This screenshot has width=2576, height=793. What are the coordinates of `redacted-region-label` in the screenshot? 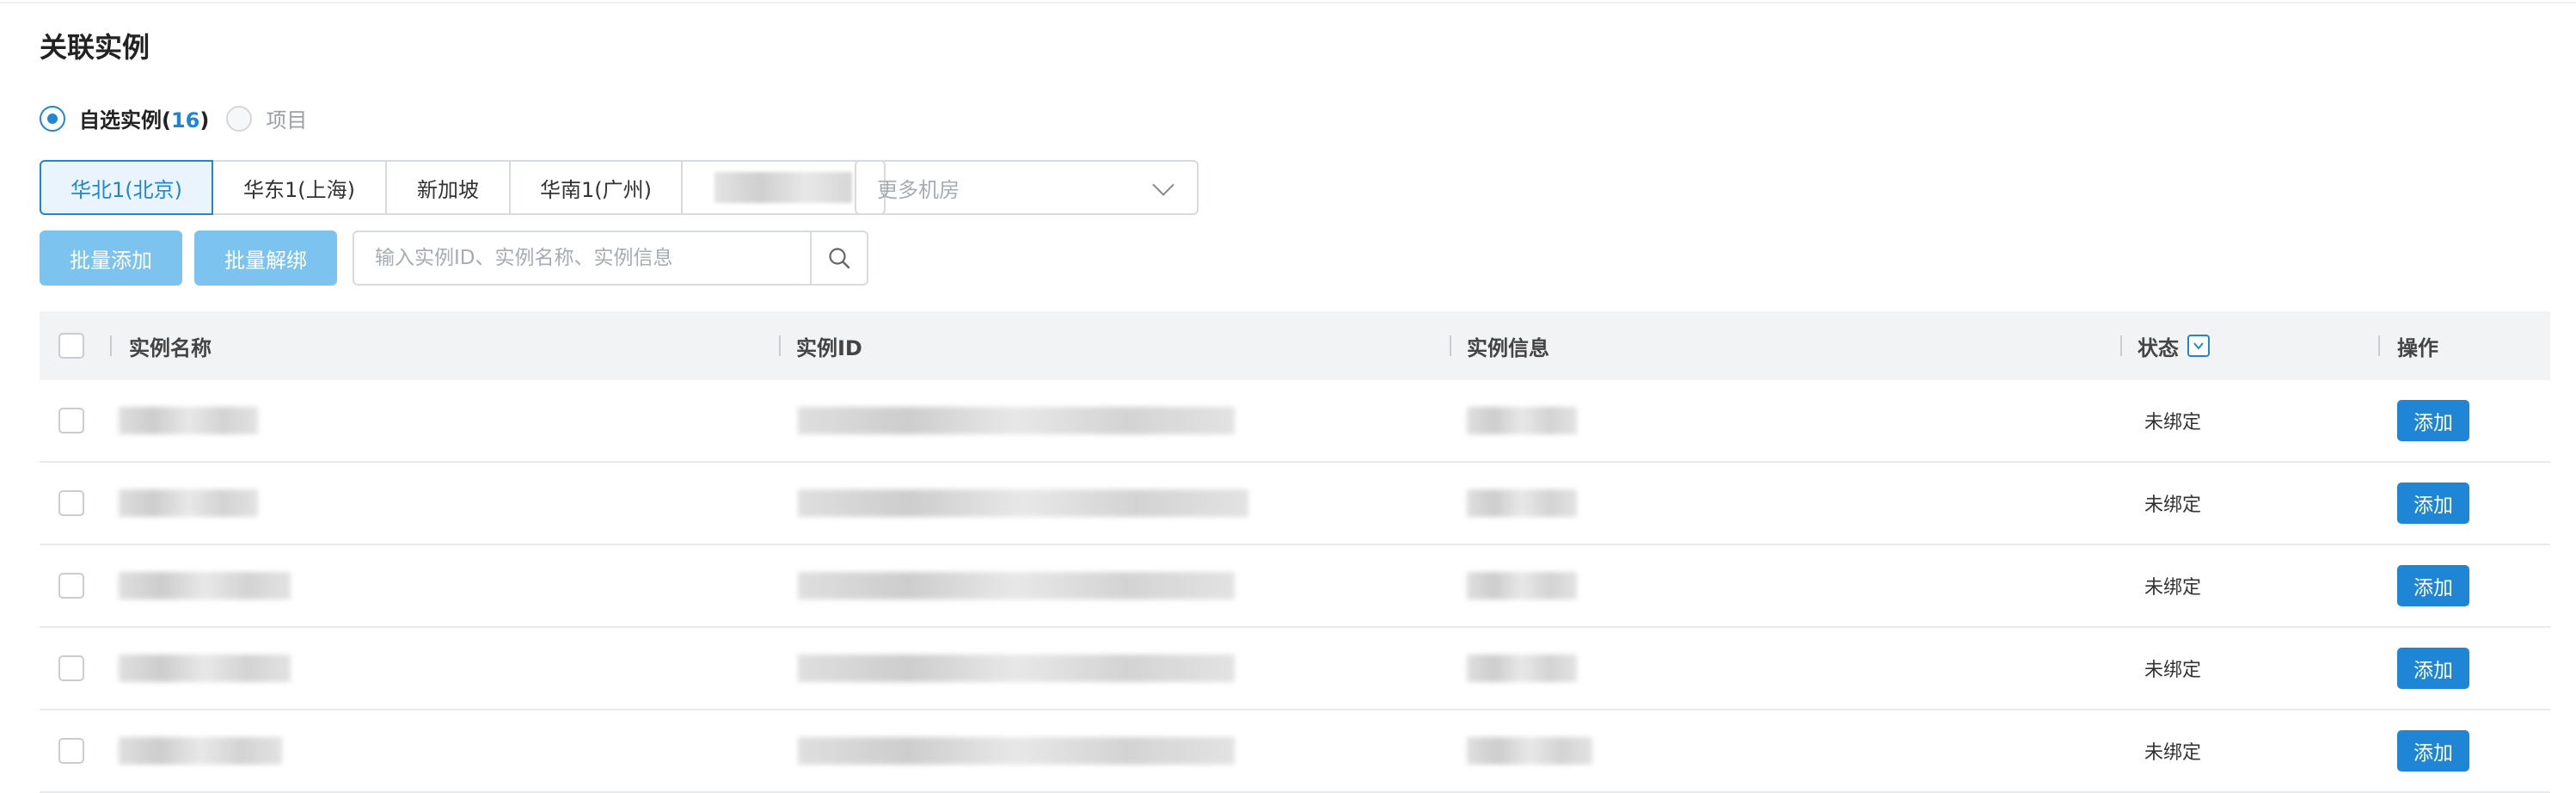 It's located at (783, 187).